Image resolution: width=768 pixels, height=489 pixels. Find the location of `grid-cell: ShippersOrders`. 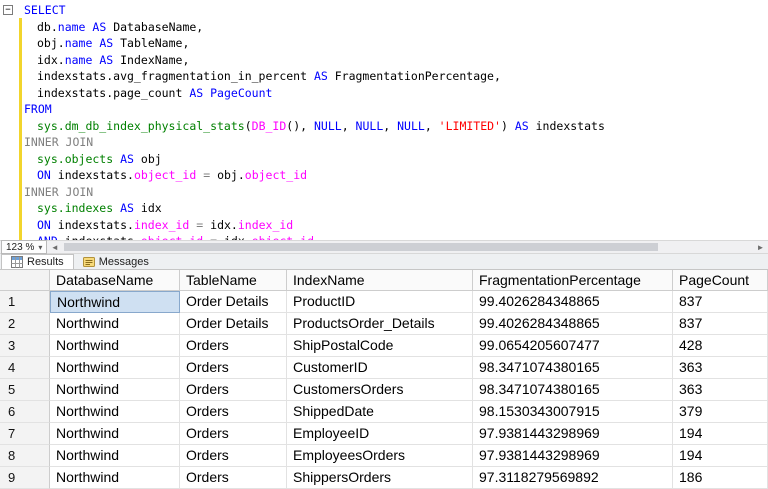

grid-cell: ShippersOrders is located at coordinates (380, 478).